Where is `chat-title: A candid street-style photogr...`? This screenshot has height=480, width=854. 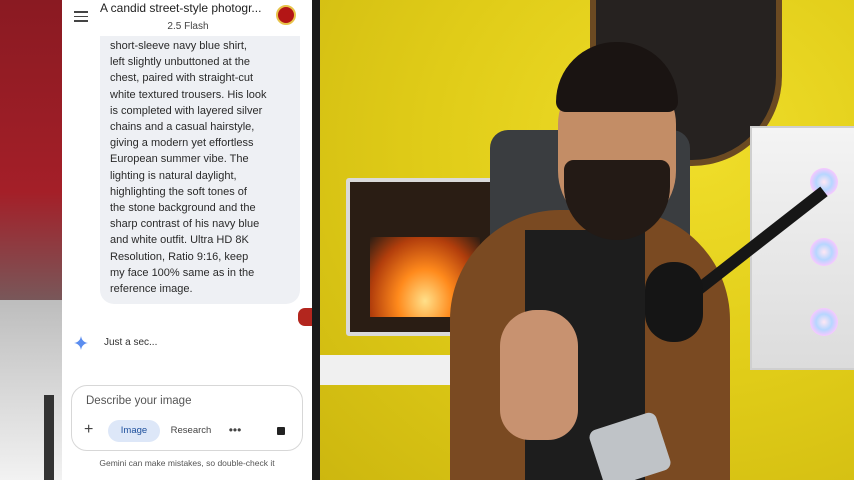 chat-title: A candid street-style photogr... is located at coordinates (181, 8).